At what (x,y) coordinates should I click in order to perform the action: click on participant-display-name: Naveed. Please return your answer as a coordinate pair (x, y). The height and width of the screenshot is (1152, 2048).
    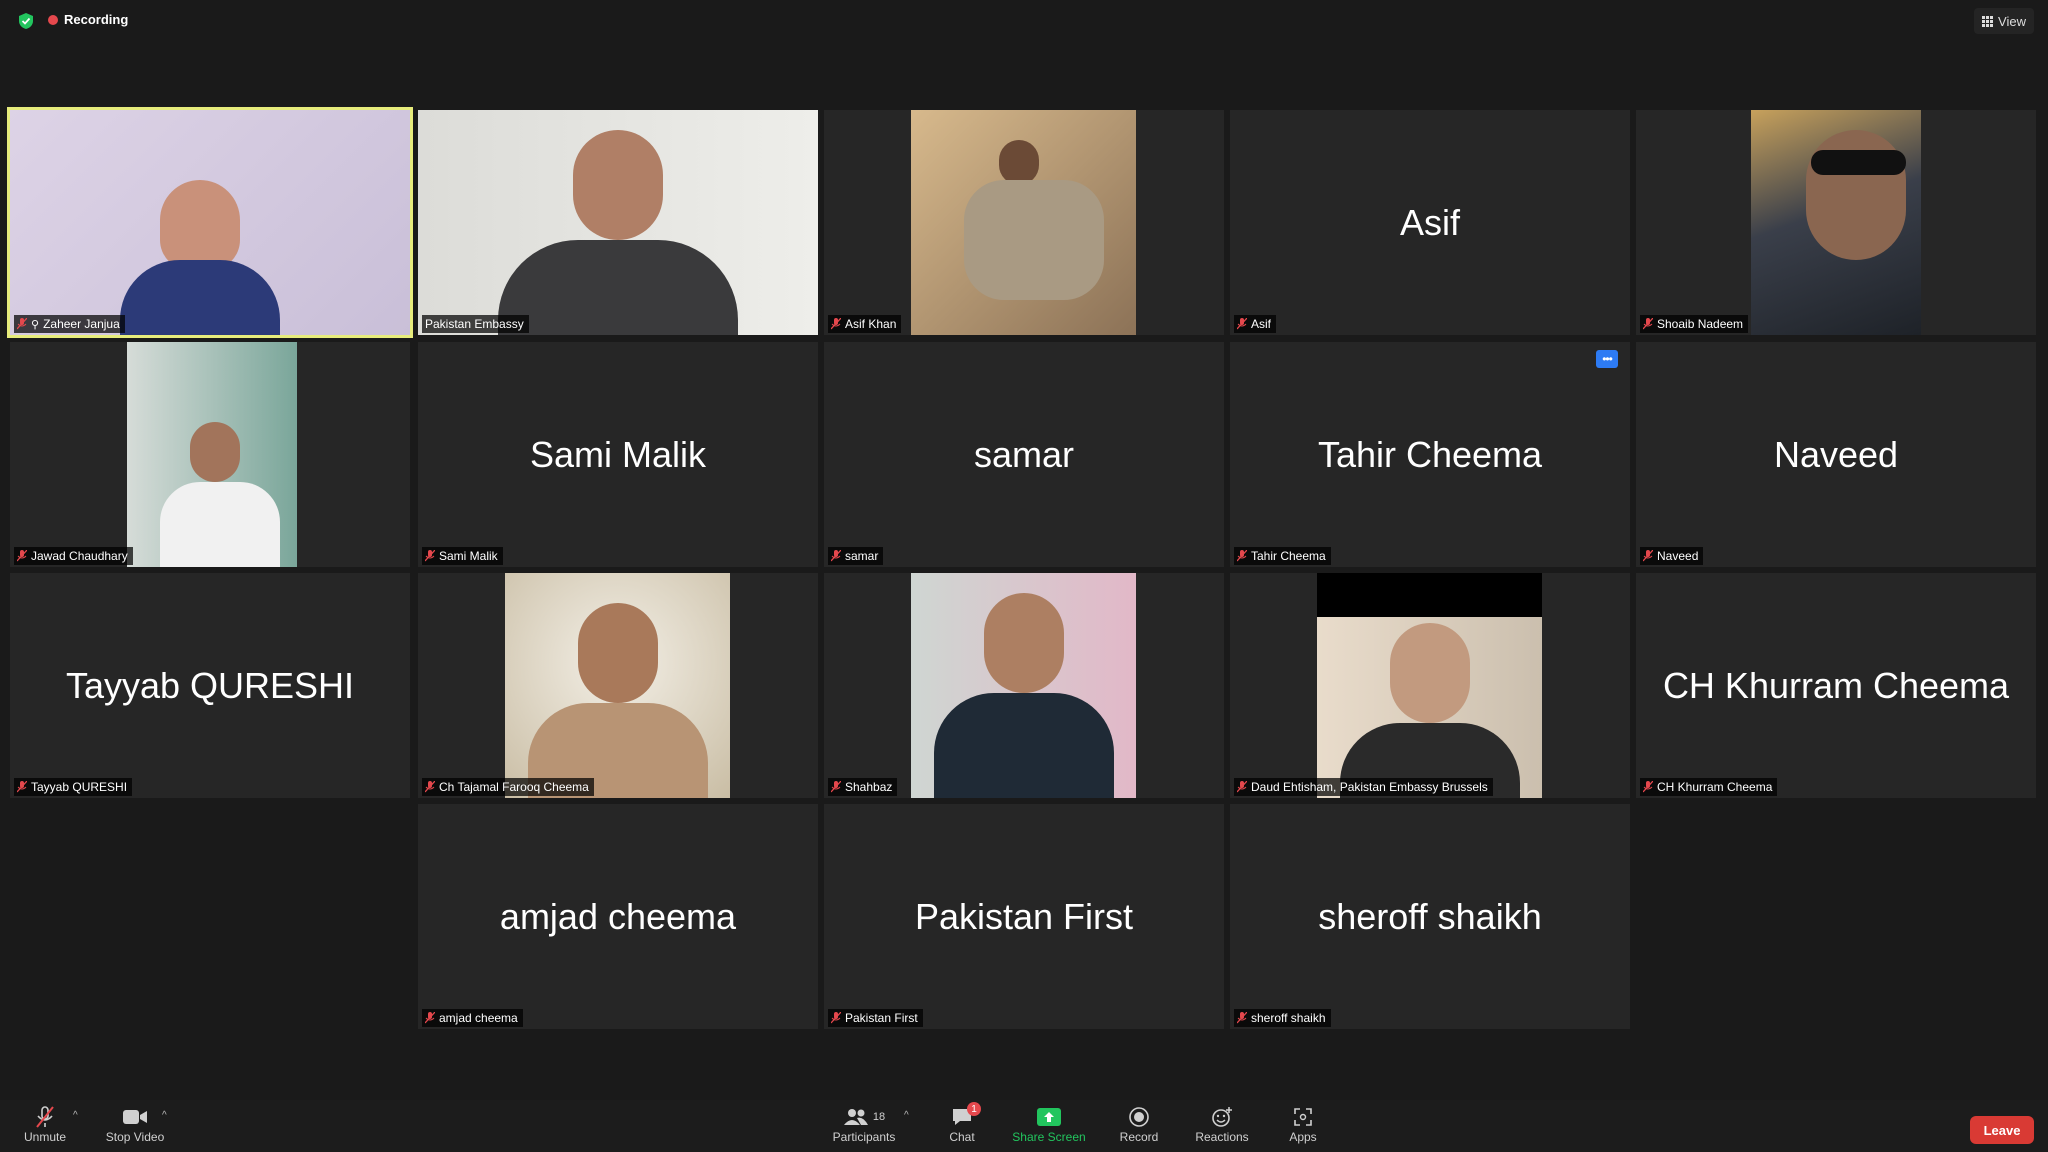
    Looking at the image, I should click on (1836, 454).